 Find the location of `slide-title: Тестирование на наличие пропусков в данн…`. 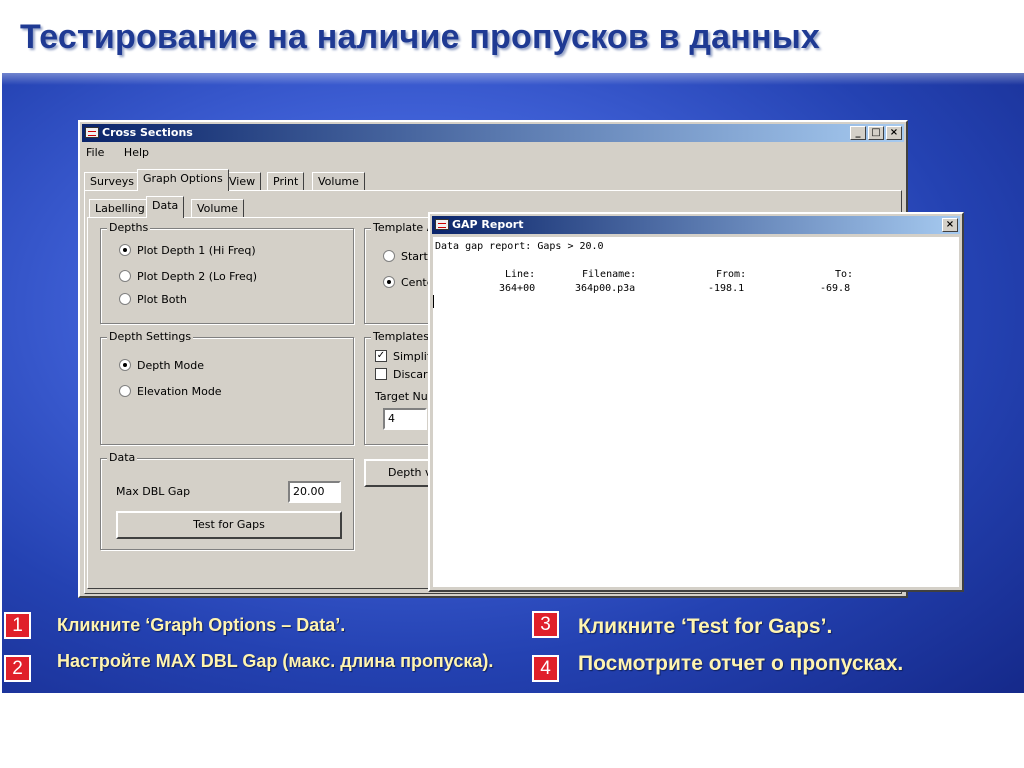

slide-title: Тестирование на наличие пропусков в данн… is located at coordinates (420, 37).